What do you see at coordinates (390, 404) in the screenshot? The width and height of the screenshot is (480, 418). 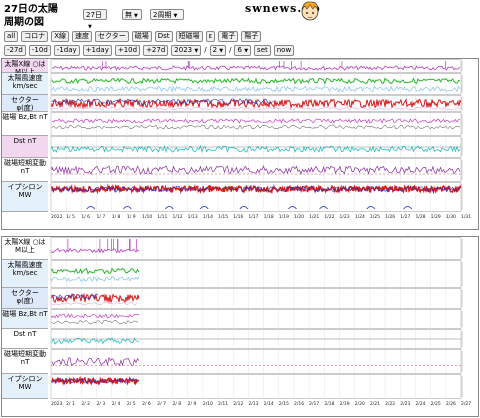 I see `date-tick-label: 2/22` at bounding box center [390, 404].